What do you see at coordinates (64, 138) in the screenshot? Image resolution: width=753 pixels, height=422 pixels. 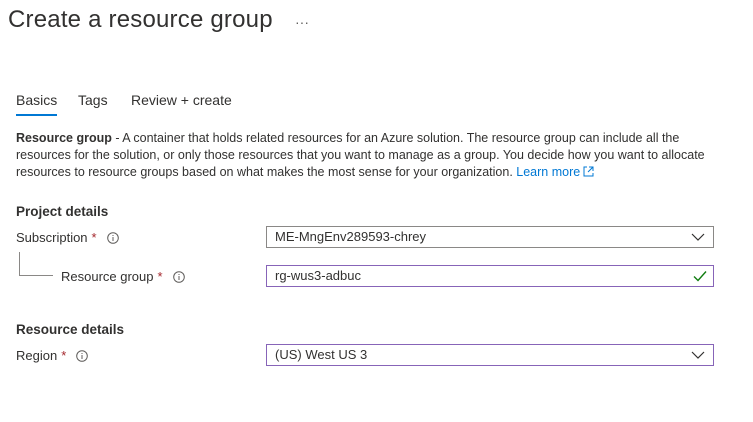 I see `description-bold: Resource group` at bounding box center [64, 138].